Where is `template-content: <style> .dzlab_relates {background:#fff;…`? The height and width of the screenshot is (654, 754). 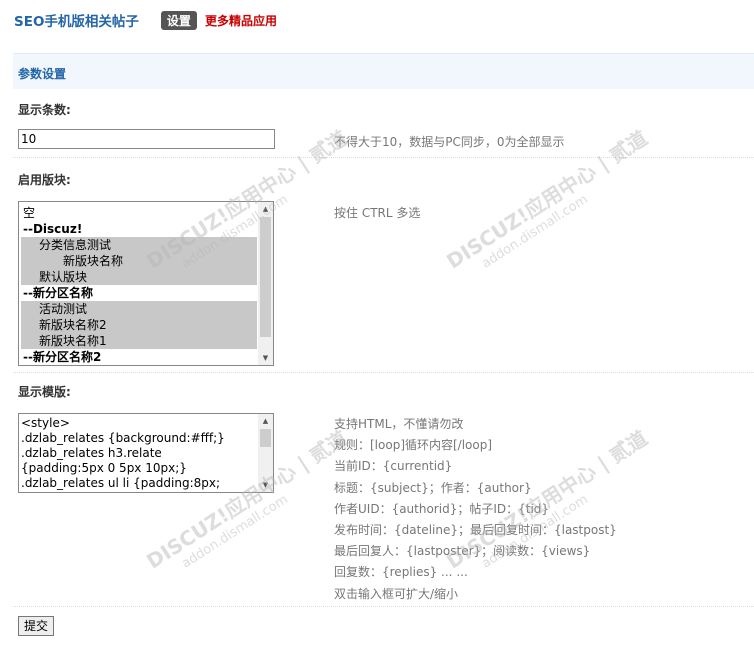
template-content: <style> .dzlab_relates {background:#fff;… is located at coordinates (129, 454).